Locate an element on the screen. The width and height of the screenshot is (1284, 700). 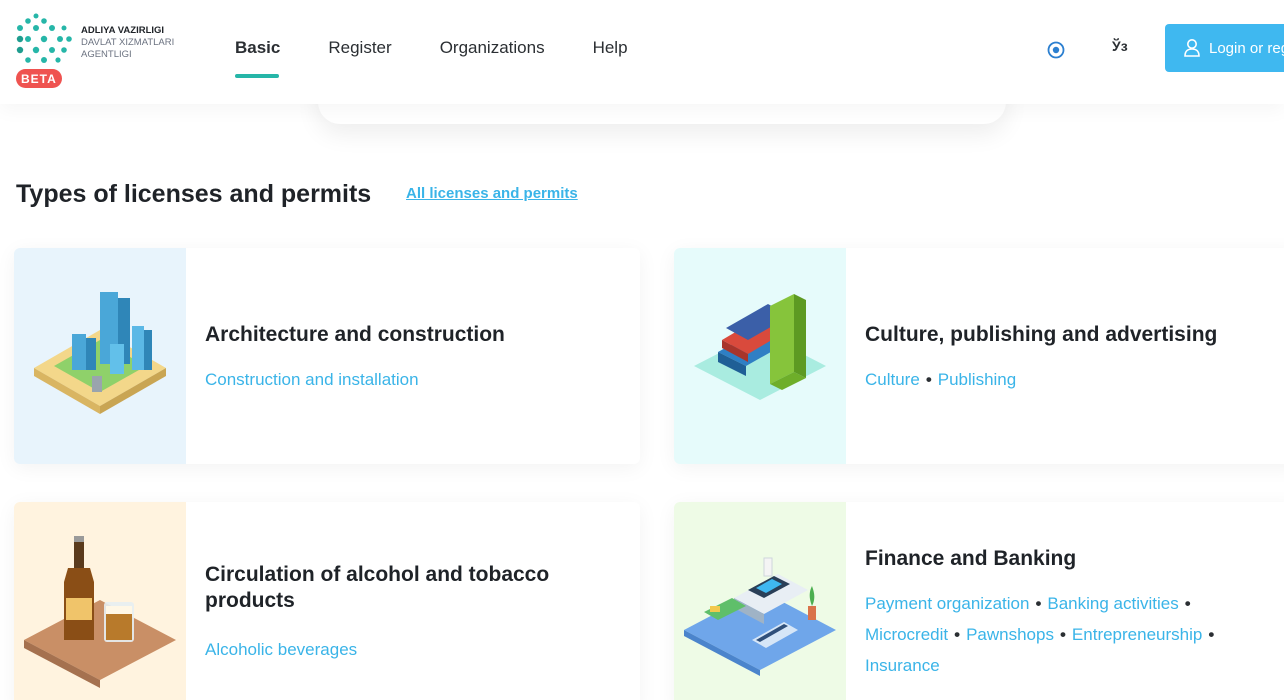
nav-basic: Basic is located at coordinates (257, 59).